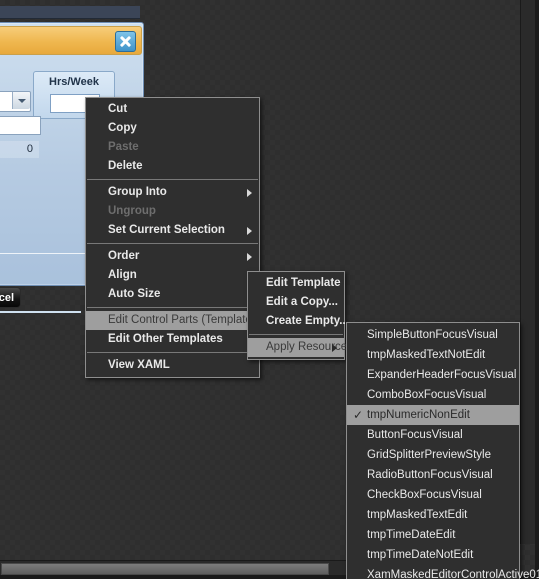 The image size is (539, 579). Describe the element at coordinates (124, 256) in the screenshot. I see `menu-item-label: Order` at that location.